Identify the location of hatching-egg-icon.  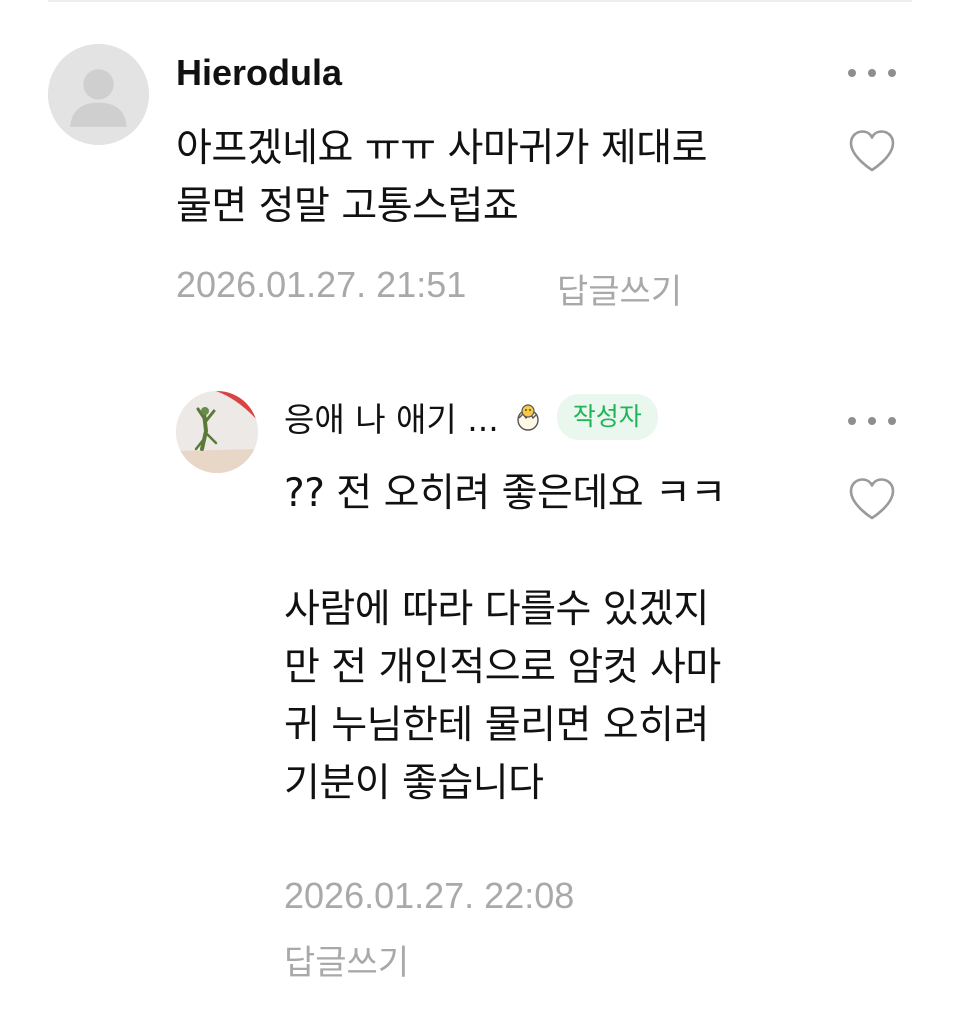
(528, 417).